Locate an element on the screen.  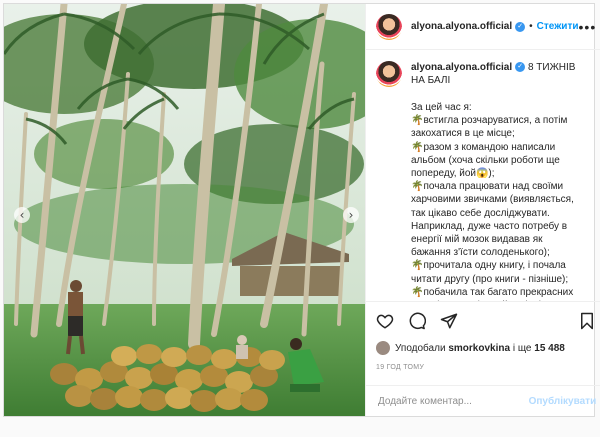
likes-mid: і ще is located at coordinates (522, 348).